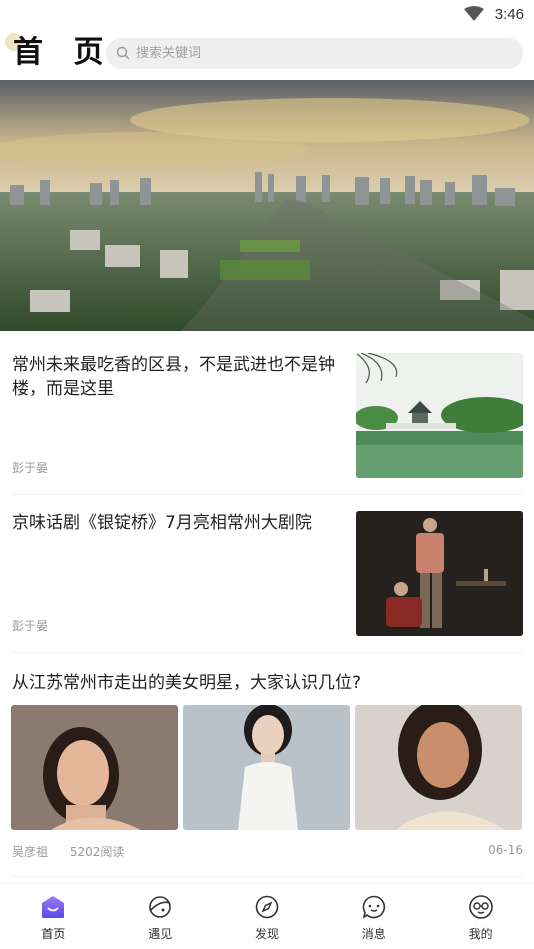 The width and height of the screenshot is (534, 949). I want to click on gallery-images, so click(267, 767).